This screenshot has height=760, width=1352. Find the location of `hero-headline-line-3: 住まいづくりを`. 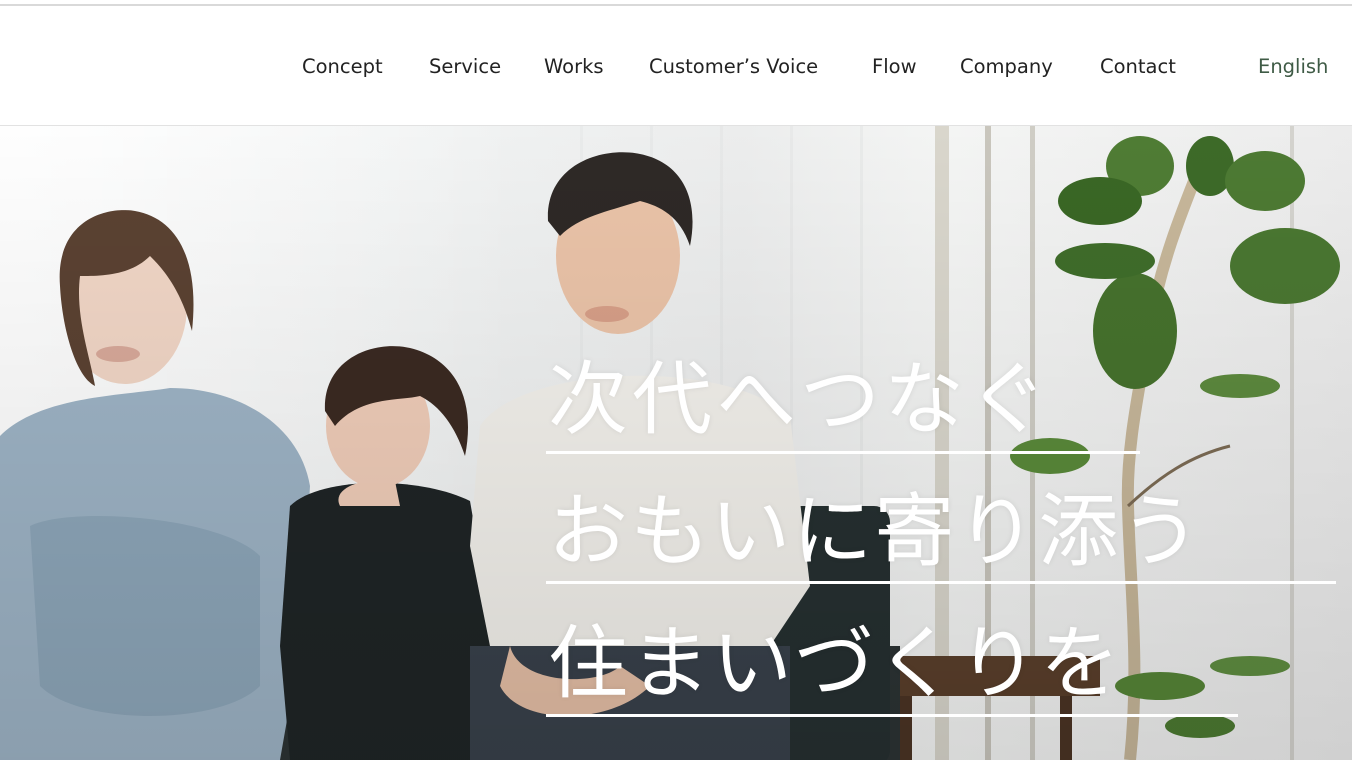

hero-headline-line-3: 住まいづくりを is located at coordinates (835, 663).